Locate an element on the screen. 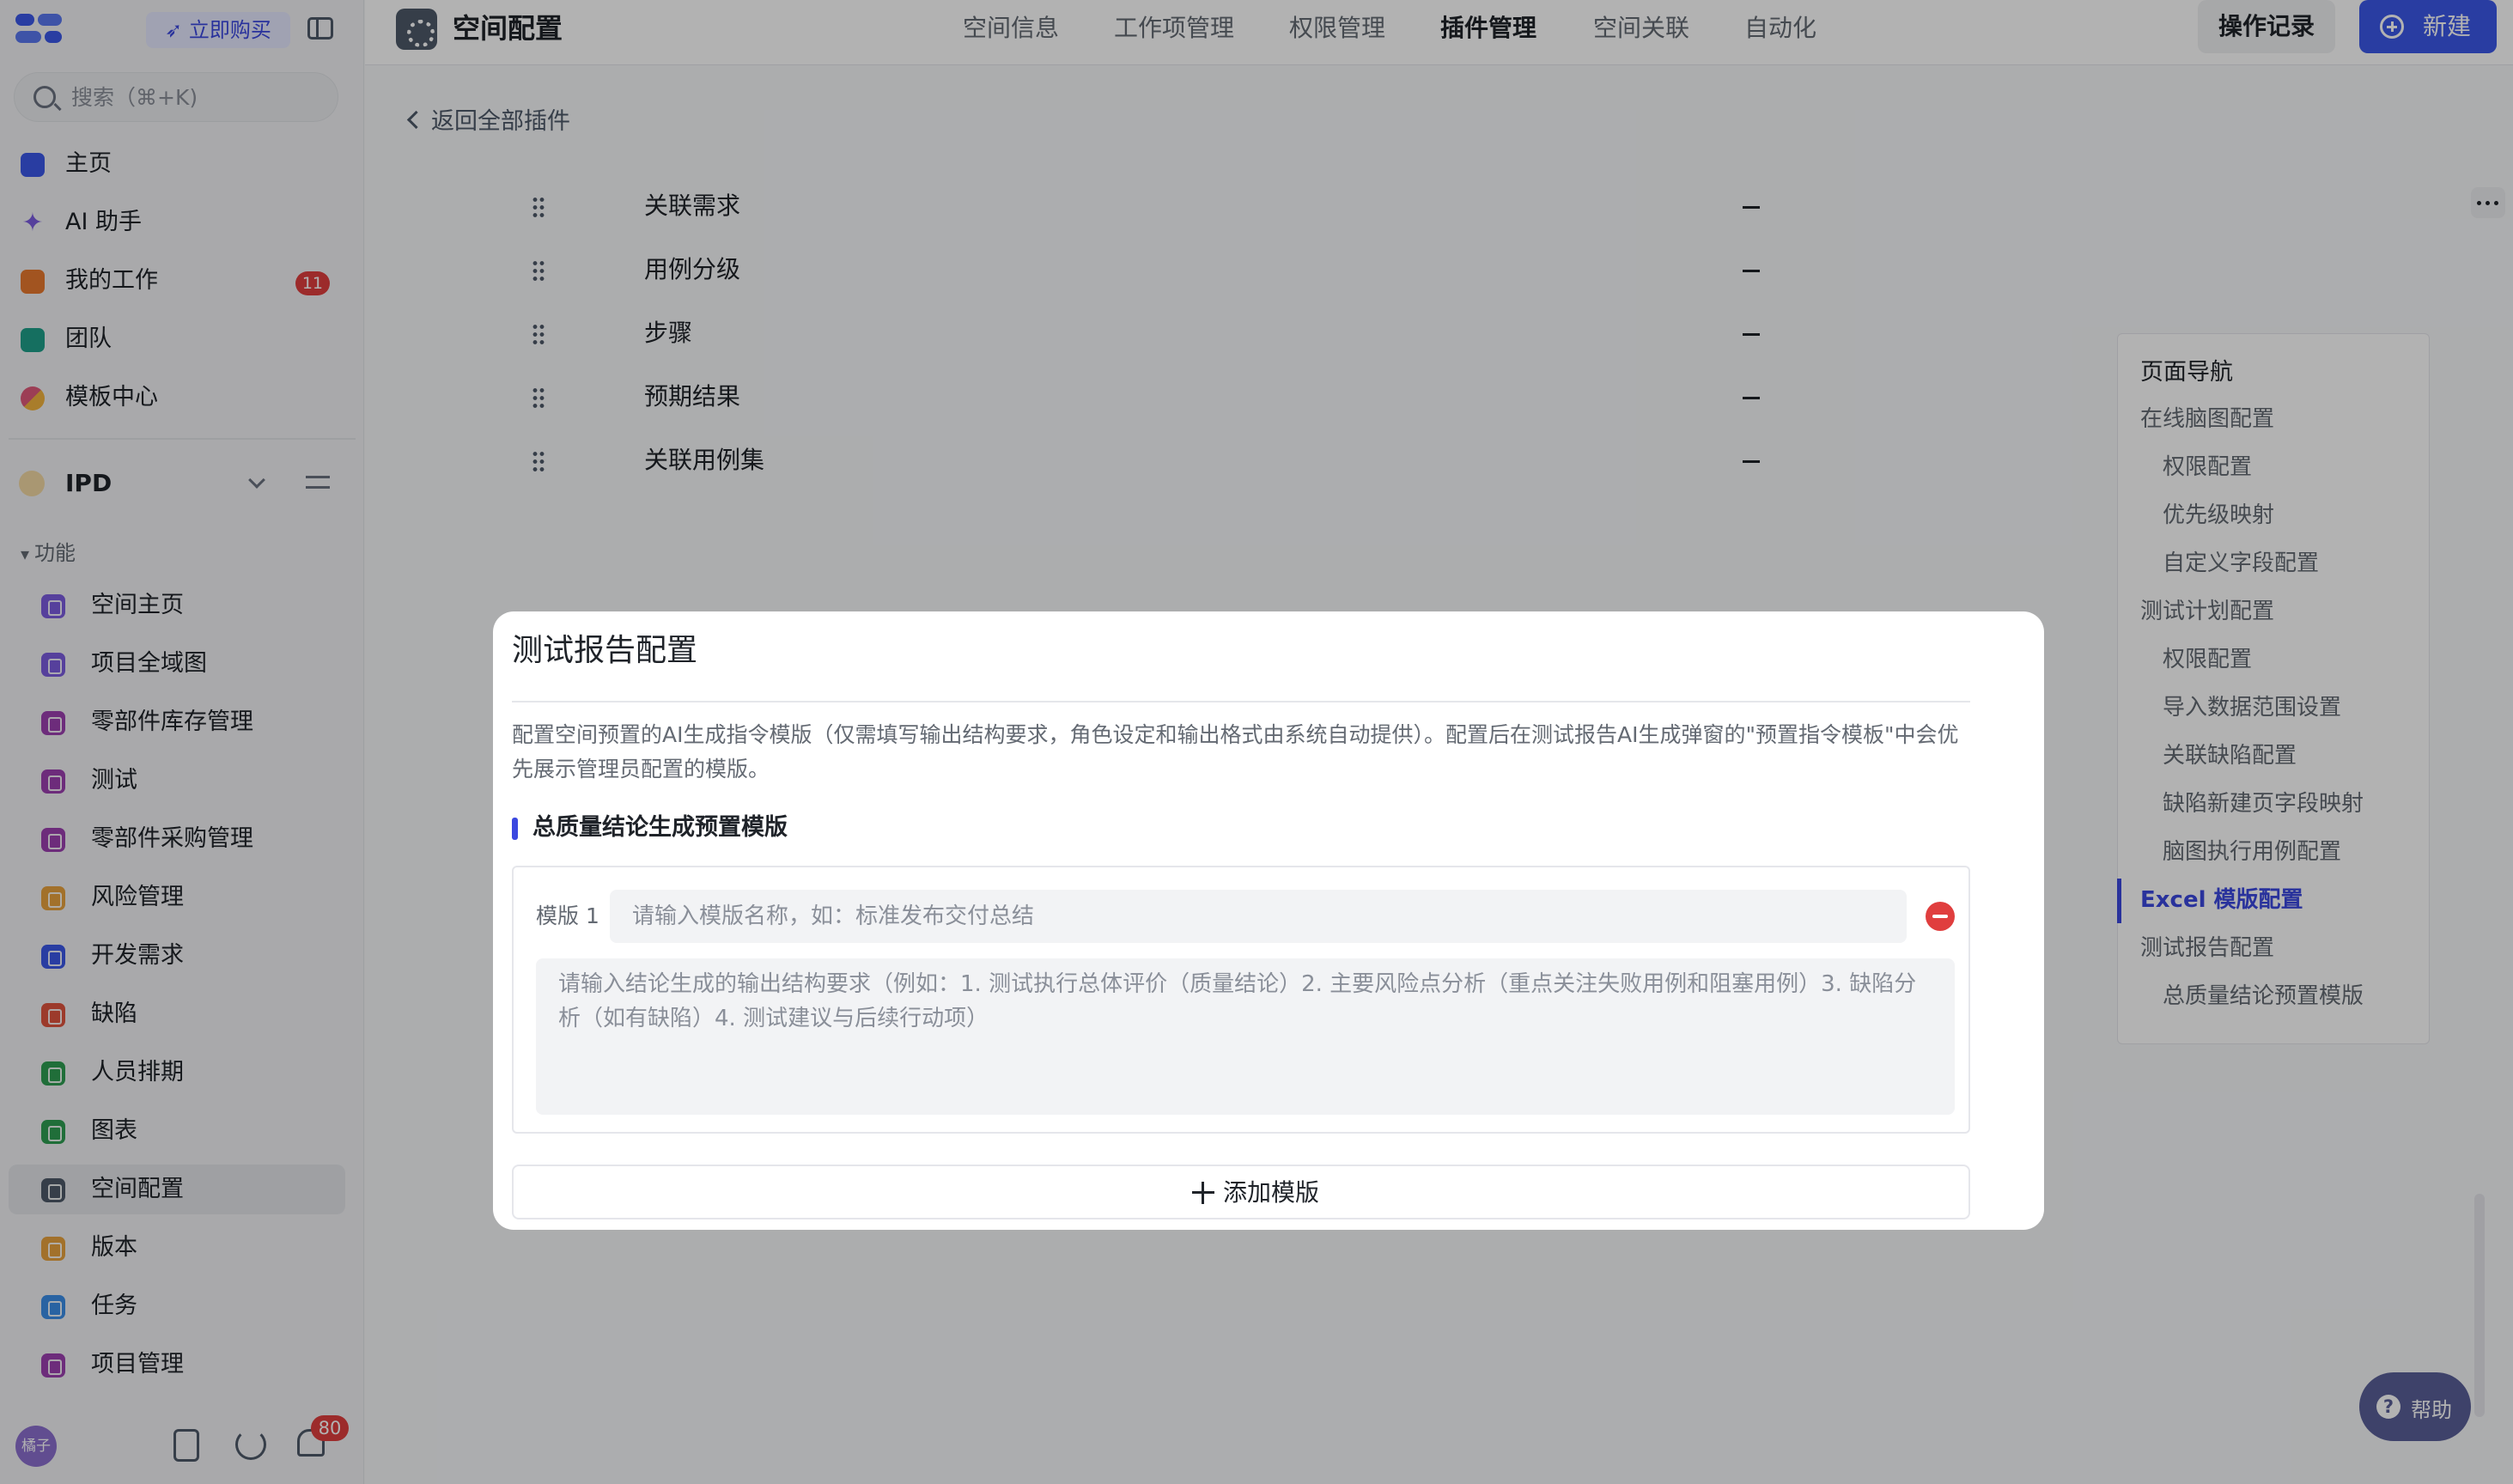  remove-circle-icon is located at coordinates (1940, 916).